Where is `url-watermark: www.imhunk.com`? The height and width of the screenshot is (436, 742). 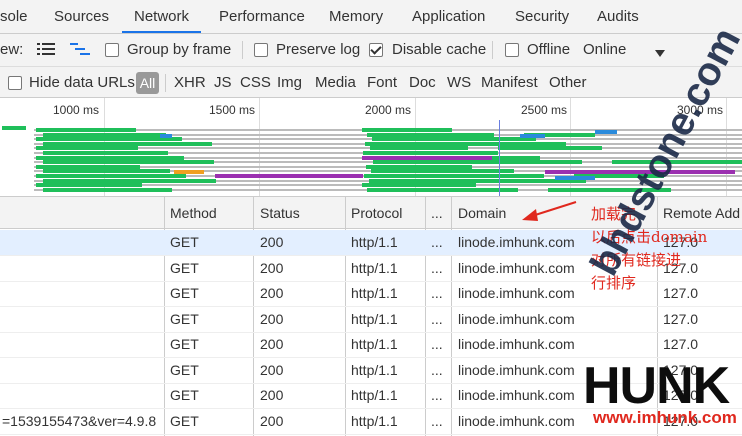 url-watermark: www.imhunk.com is located at coordinates (665, 417).